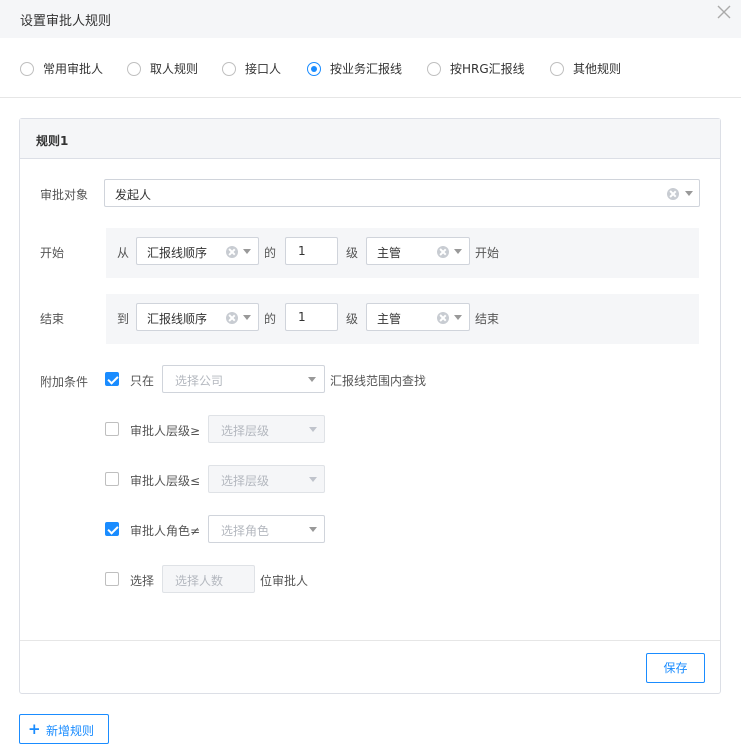  What do you see at coordinates (389, 253) in the screenshot?
I see `start-role-value: 主管` at bounding box center [389, 253].